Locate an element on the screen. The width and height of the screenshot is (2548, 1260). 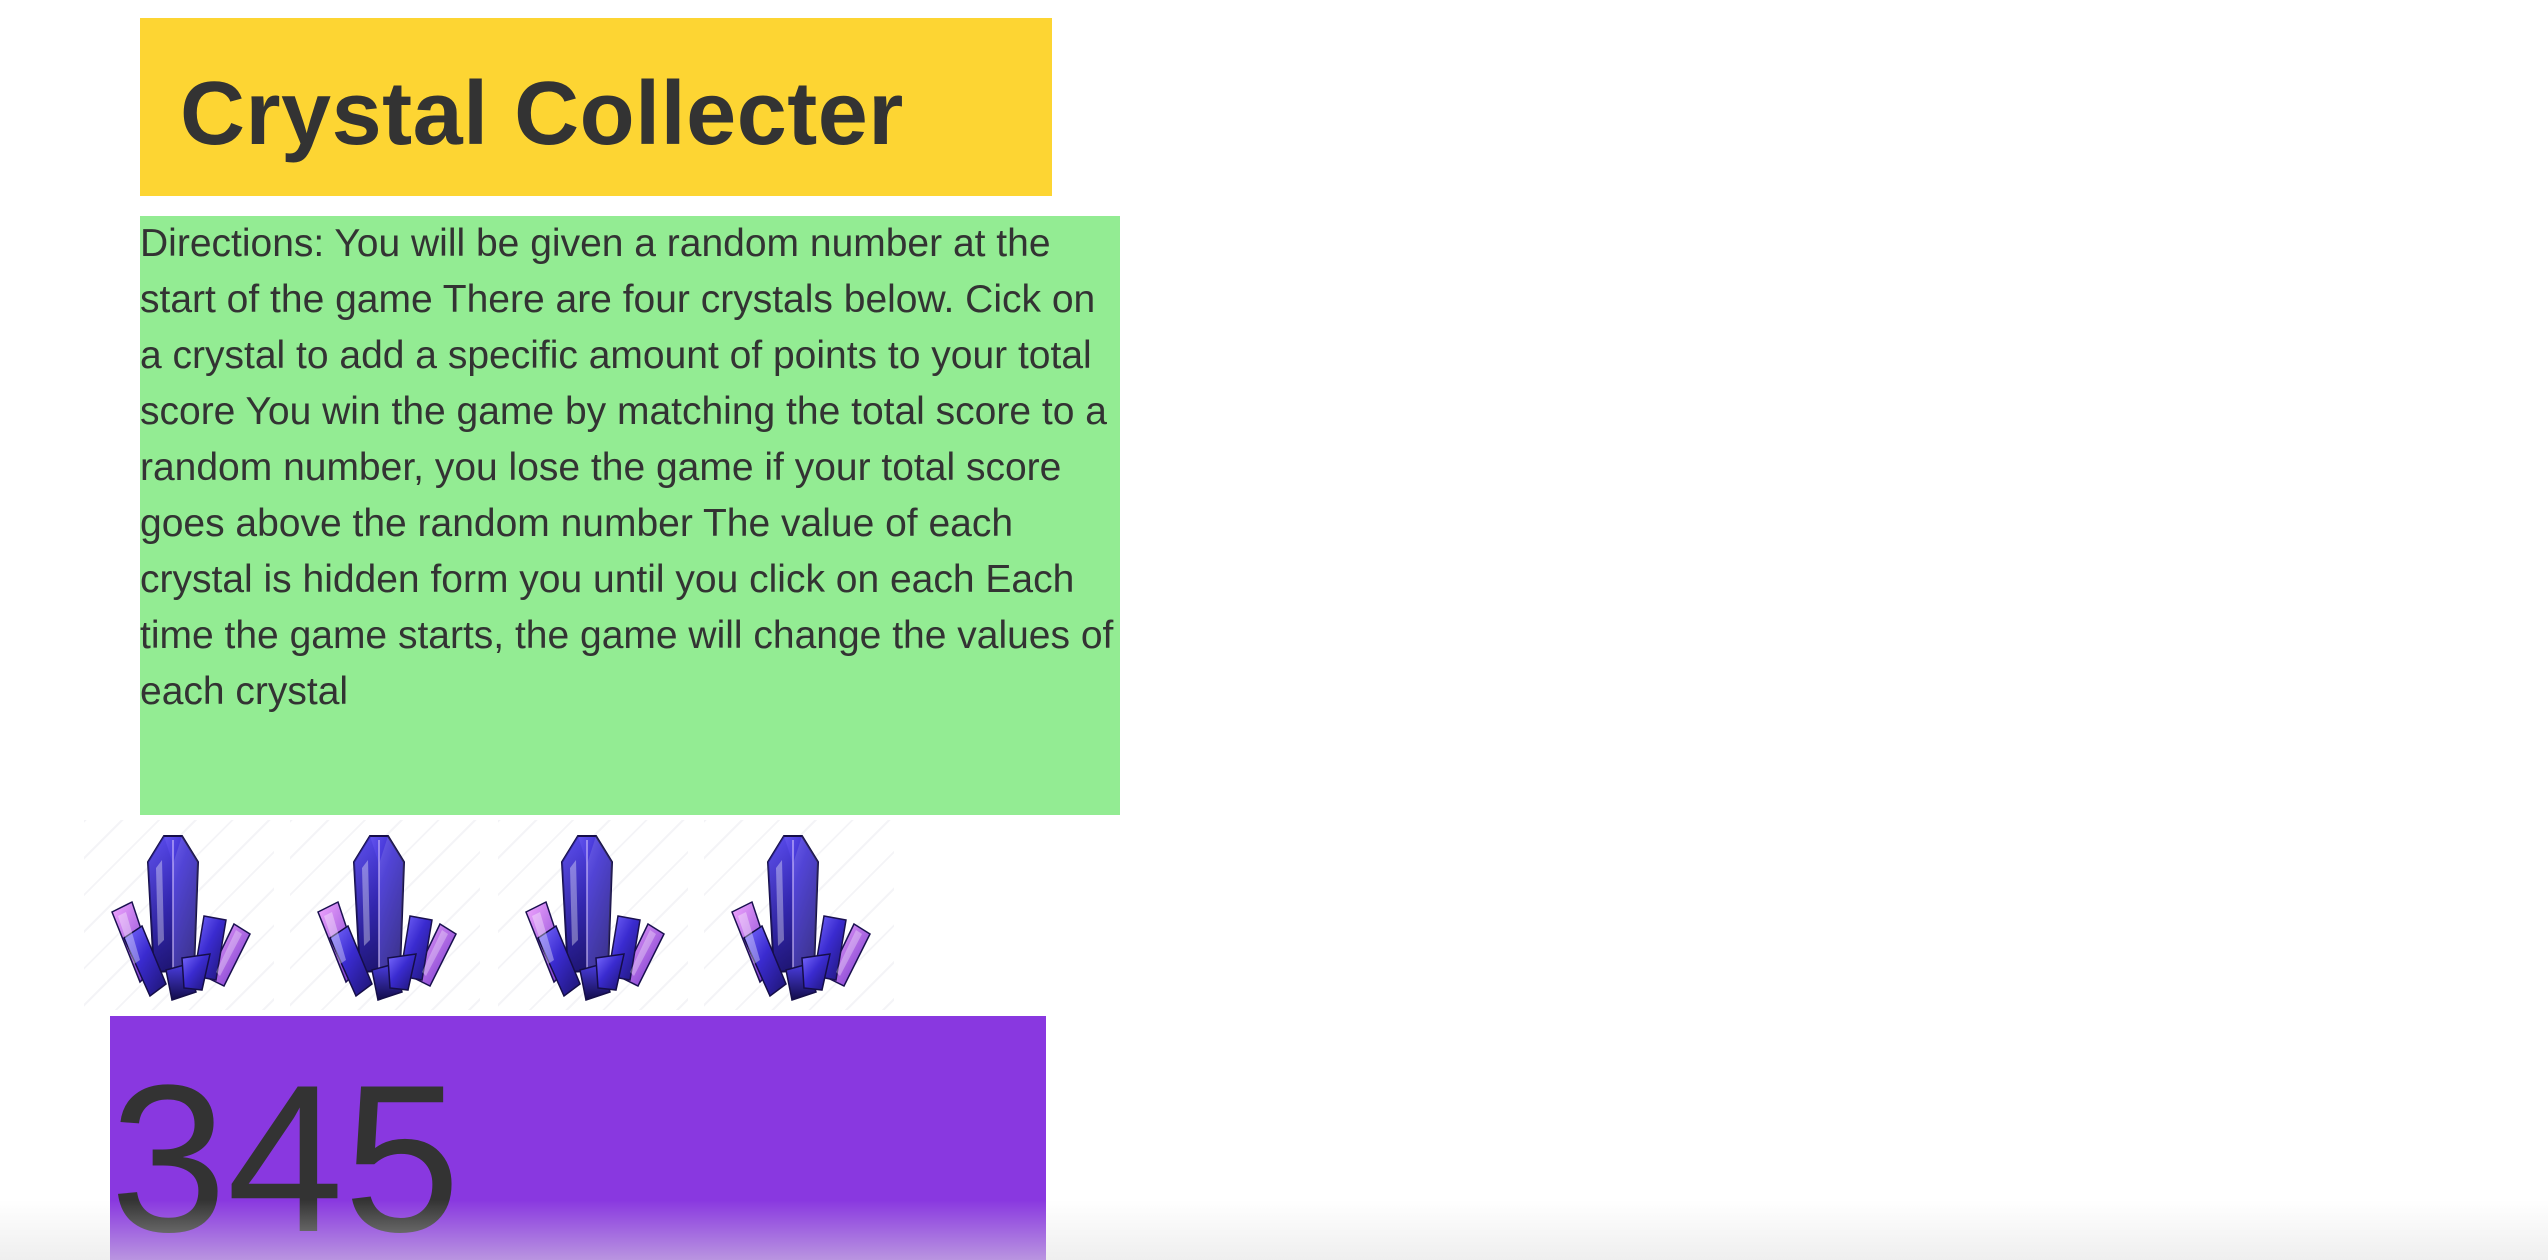
game-title: Crystal Collecter is located at coordinates (542, 114).